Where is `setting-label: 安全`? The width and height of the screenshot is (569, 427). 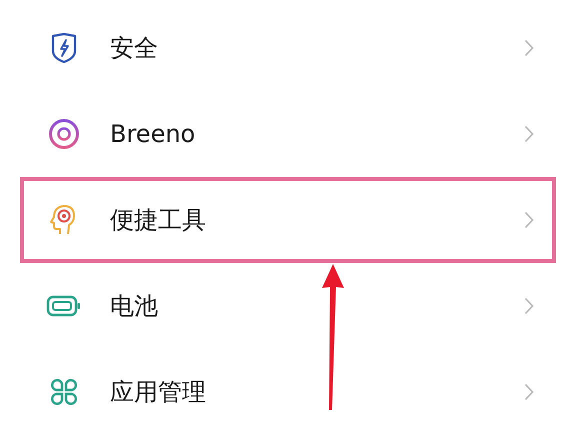
setting-label: 安全 is located at coordinates (134, 48).